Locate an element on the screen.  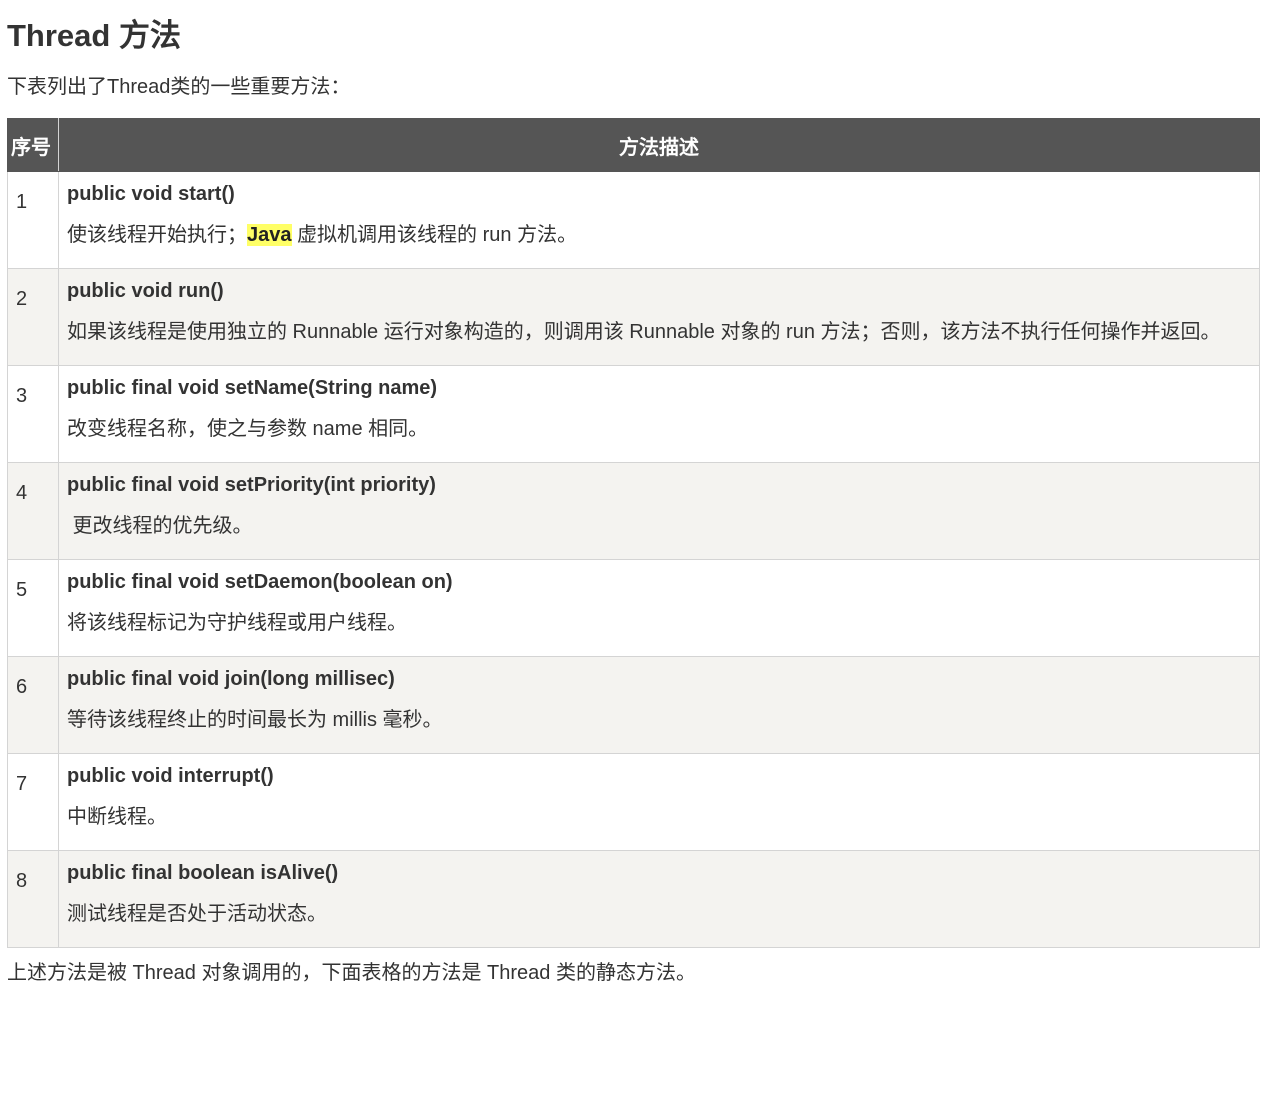
method-signature: public final void setDaemon(boolean on) is located at coordinates (260, 582).